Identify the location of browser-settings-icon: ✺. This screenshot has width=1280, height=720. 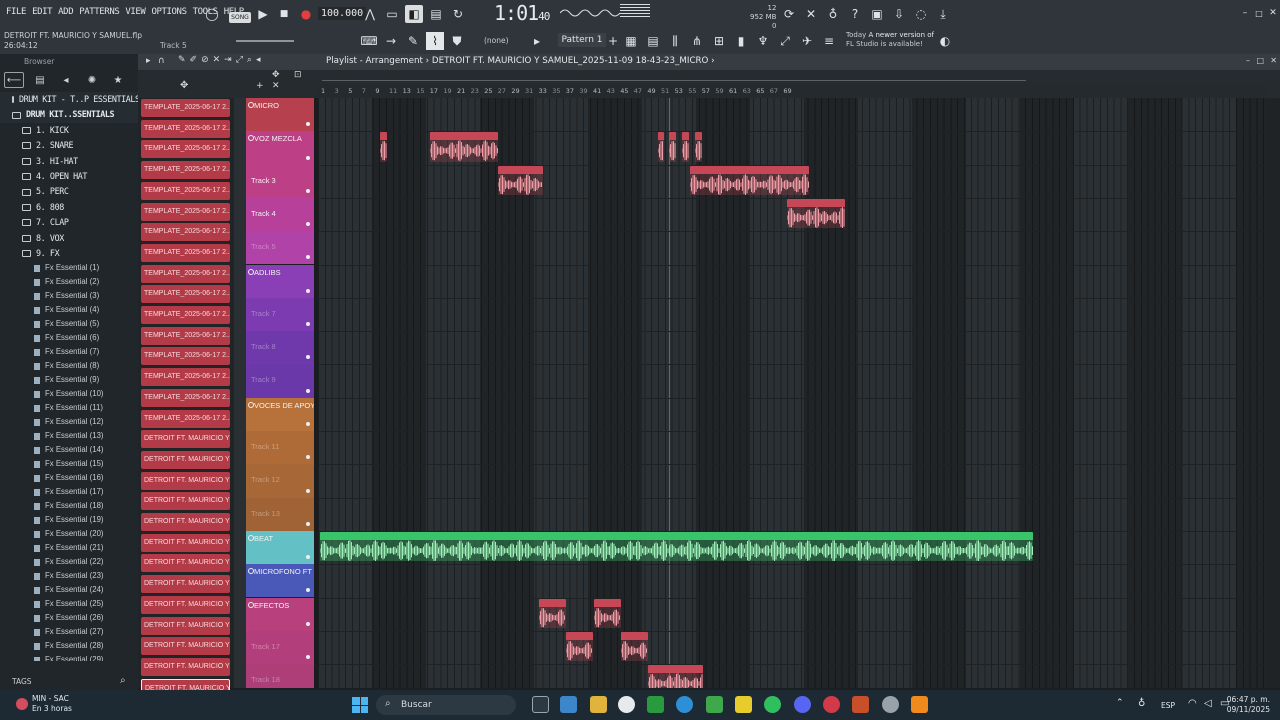
(92, 80).